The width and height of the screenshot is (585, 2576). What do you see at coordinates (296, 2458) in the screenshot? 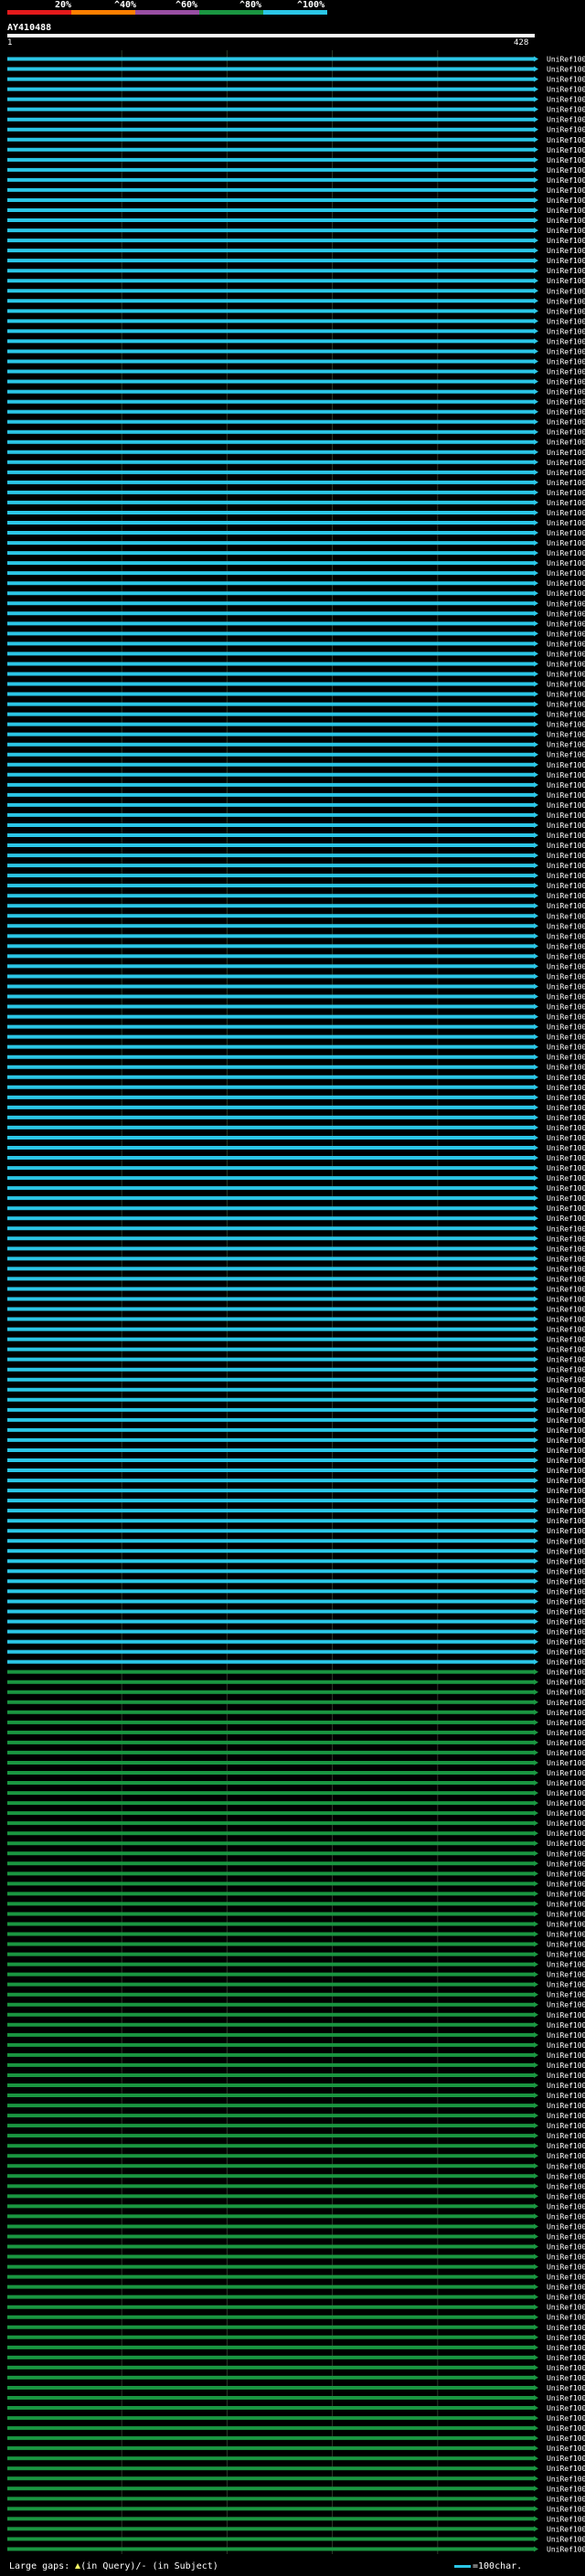
I see `hit-row: UniRef100_Q9ZVZ9` at bounding box center [296, 2458].